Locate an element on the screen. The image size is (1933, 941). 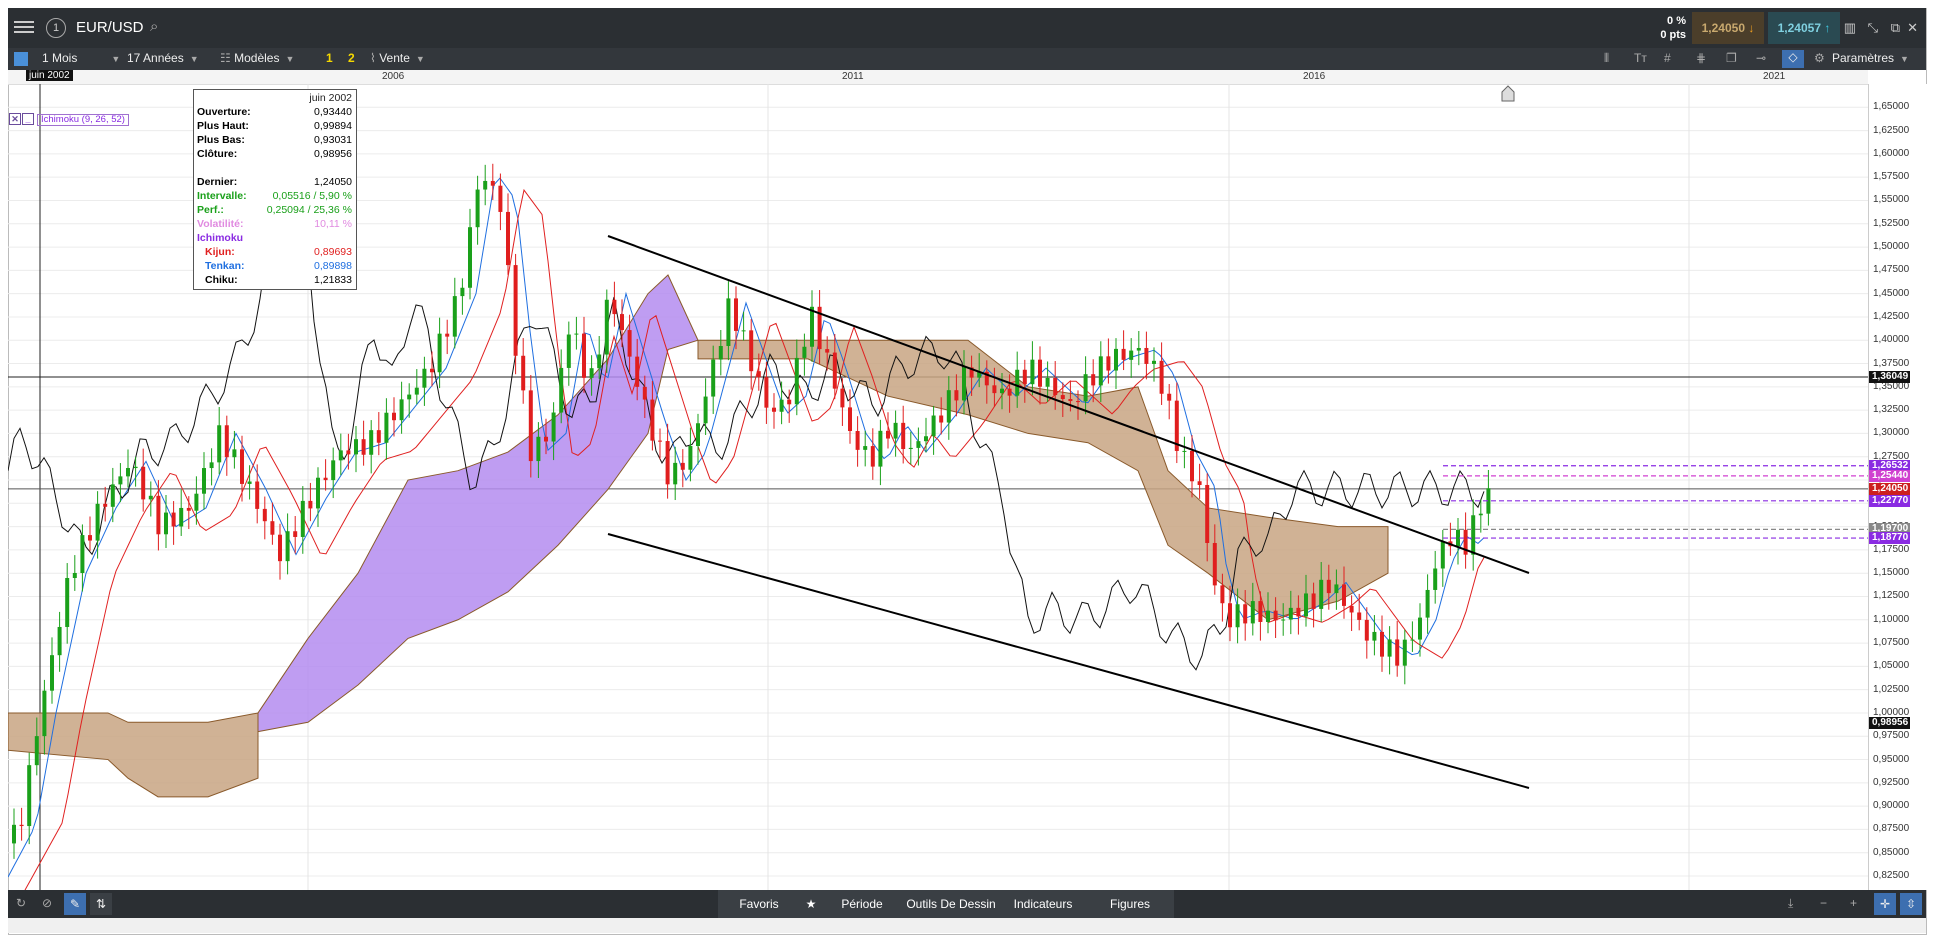
tab-label: Favoris is located at coordinates (759, 904).